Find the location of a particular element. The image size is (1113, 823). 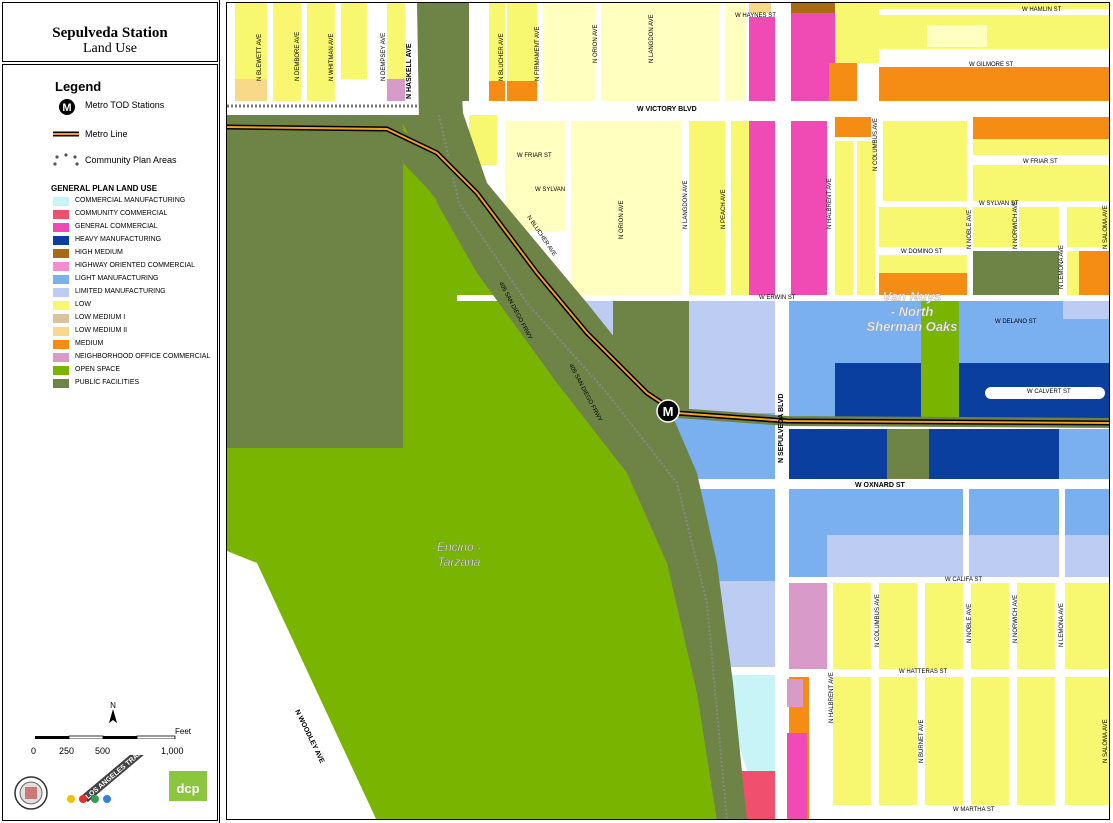

metro-line-icon is located at coordinates (66, 134).